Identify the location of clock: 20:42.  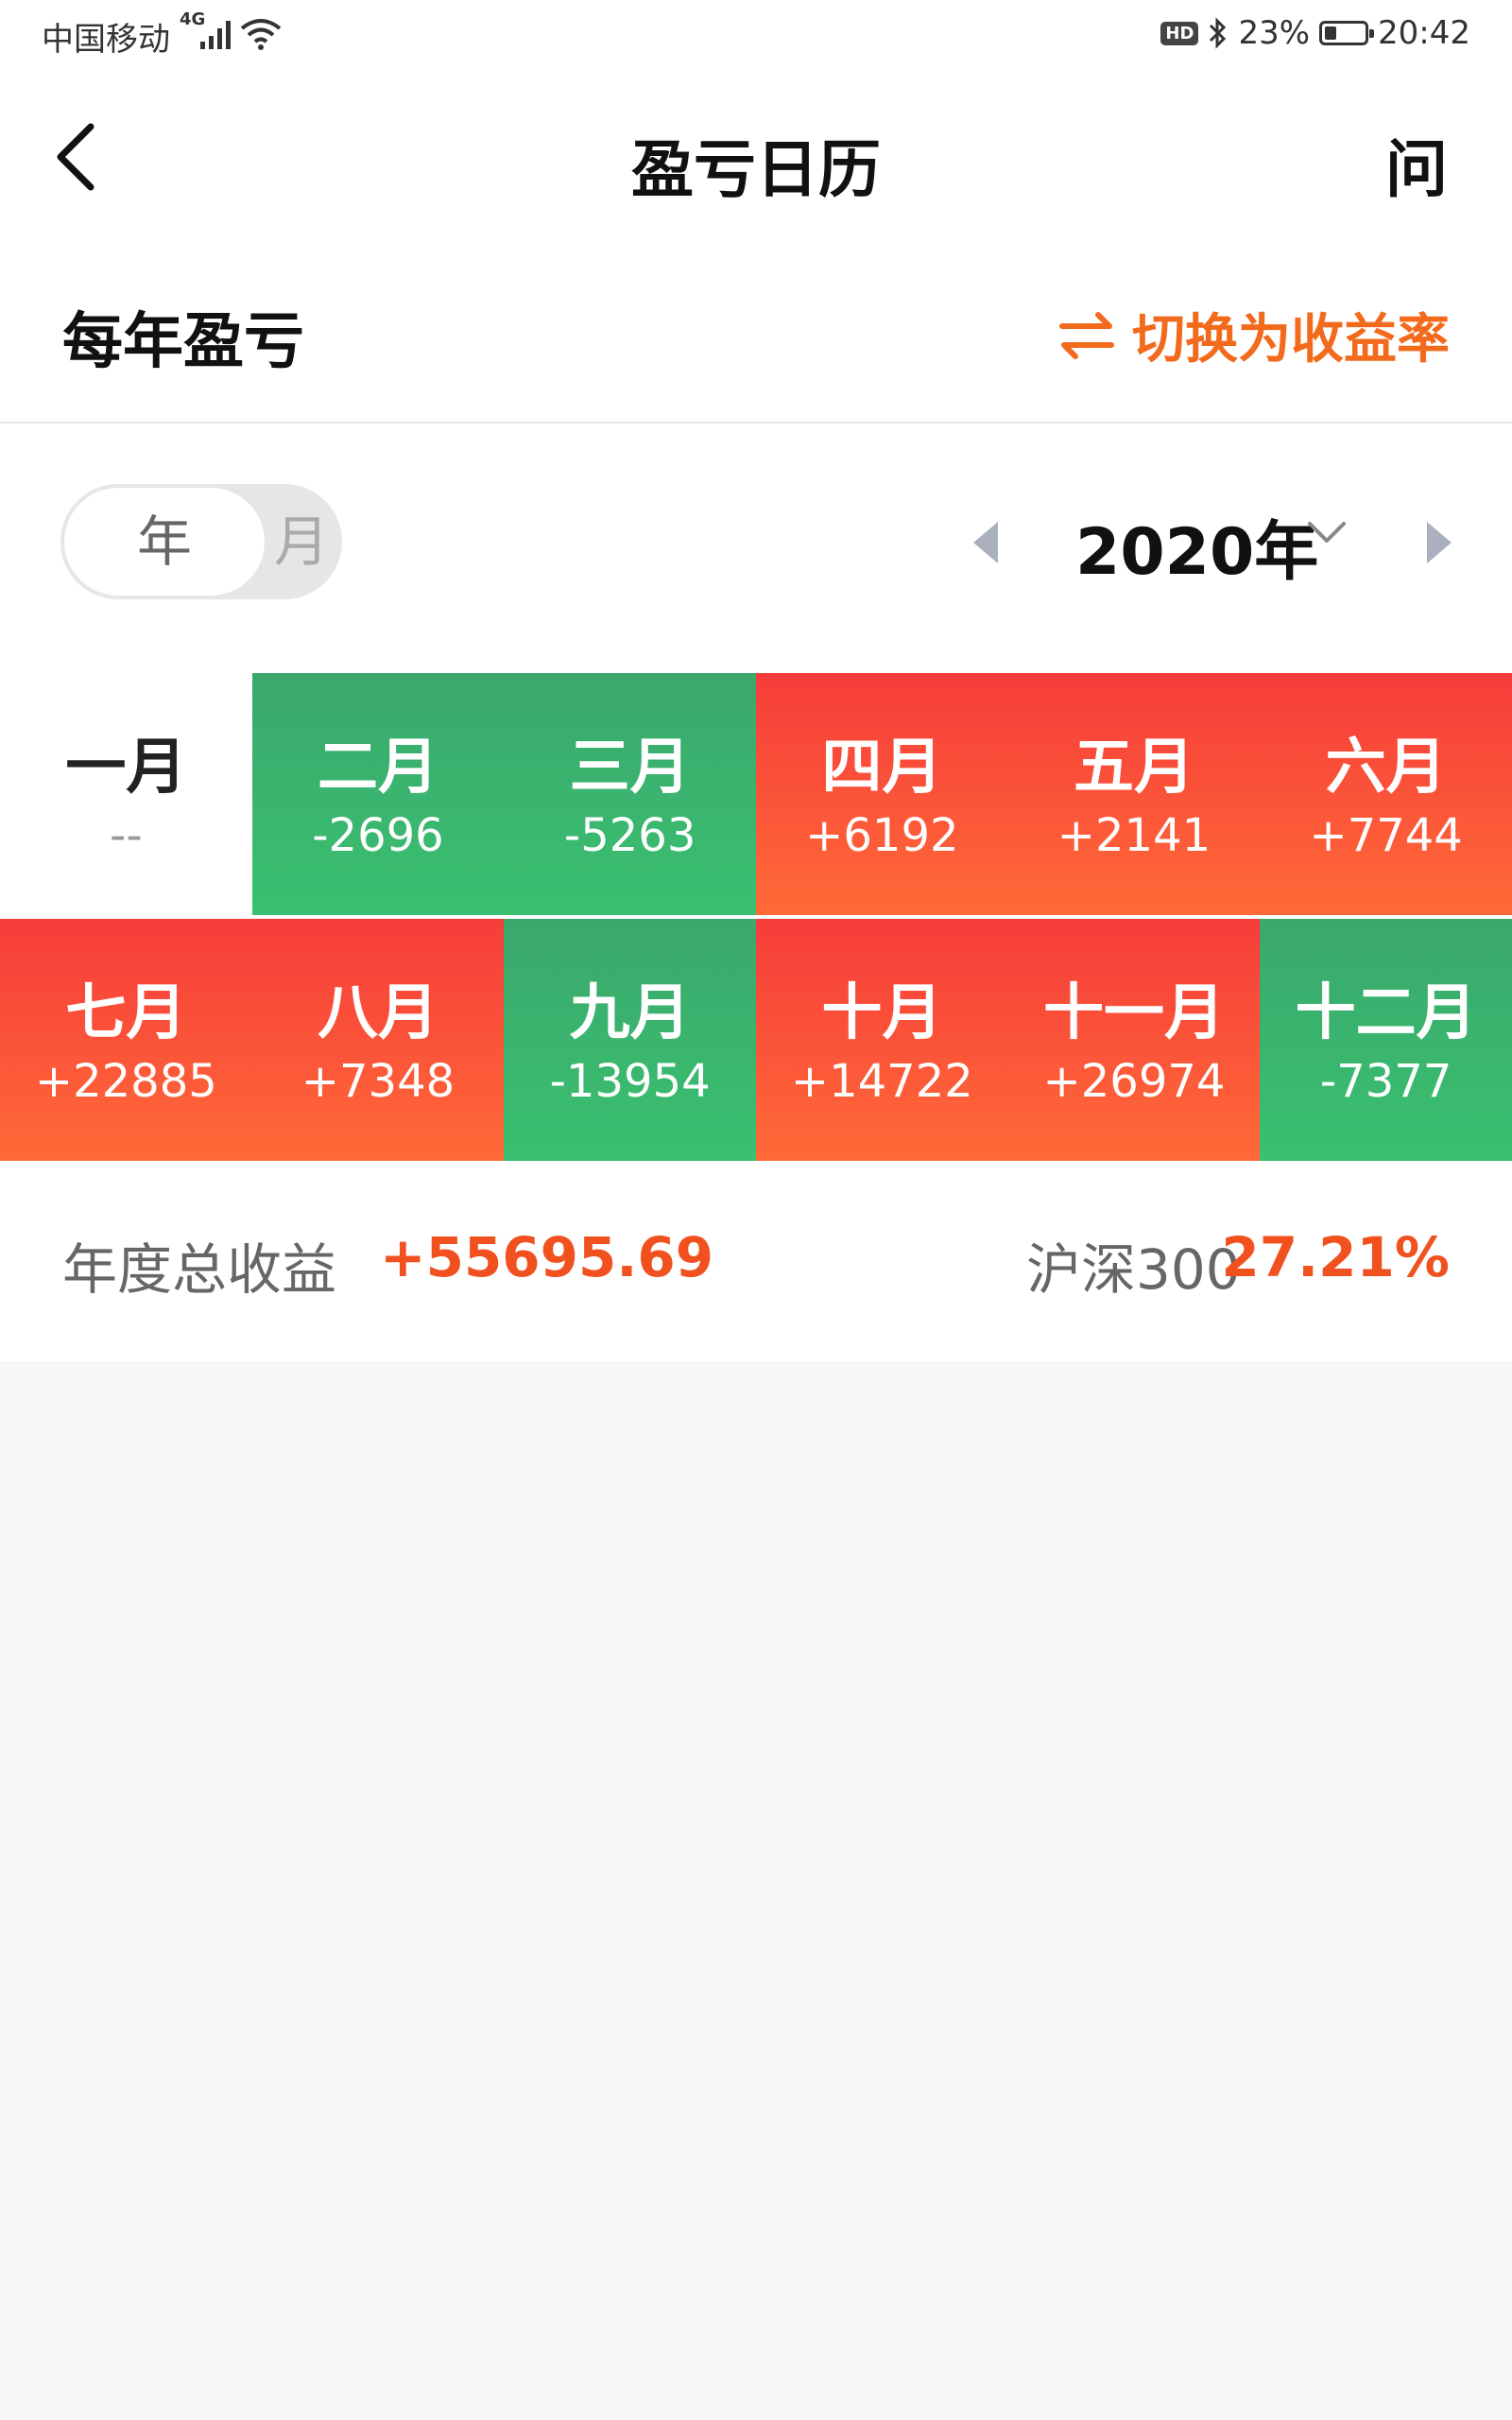
(1424, 33).